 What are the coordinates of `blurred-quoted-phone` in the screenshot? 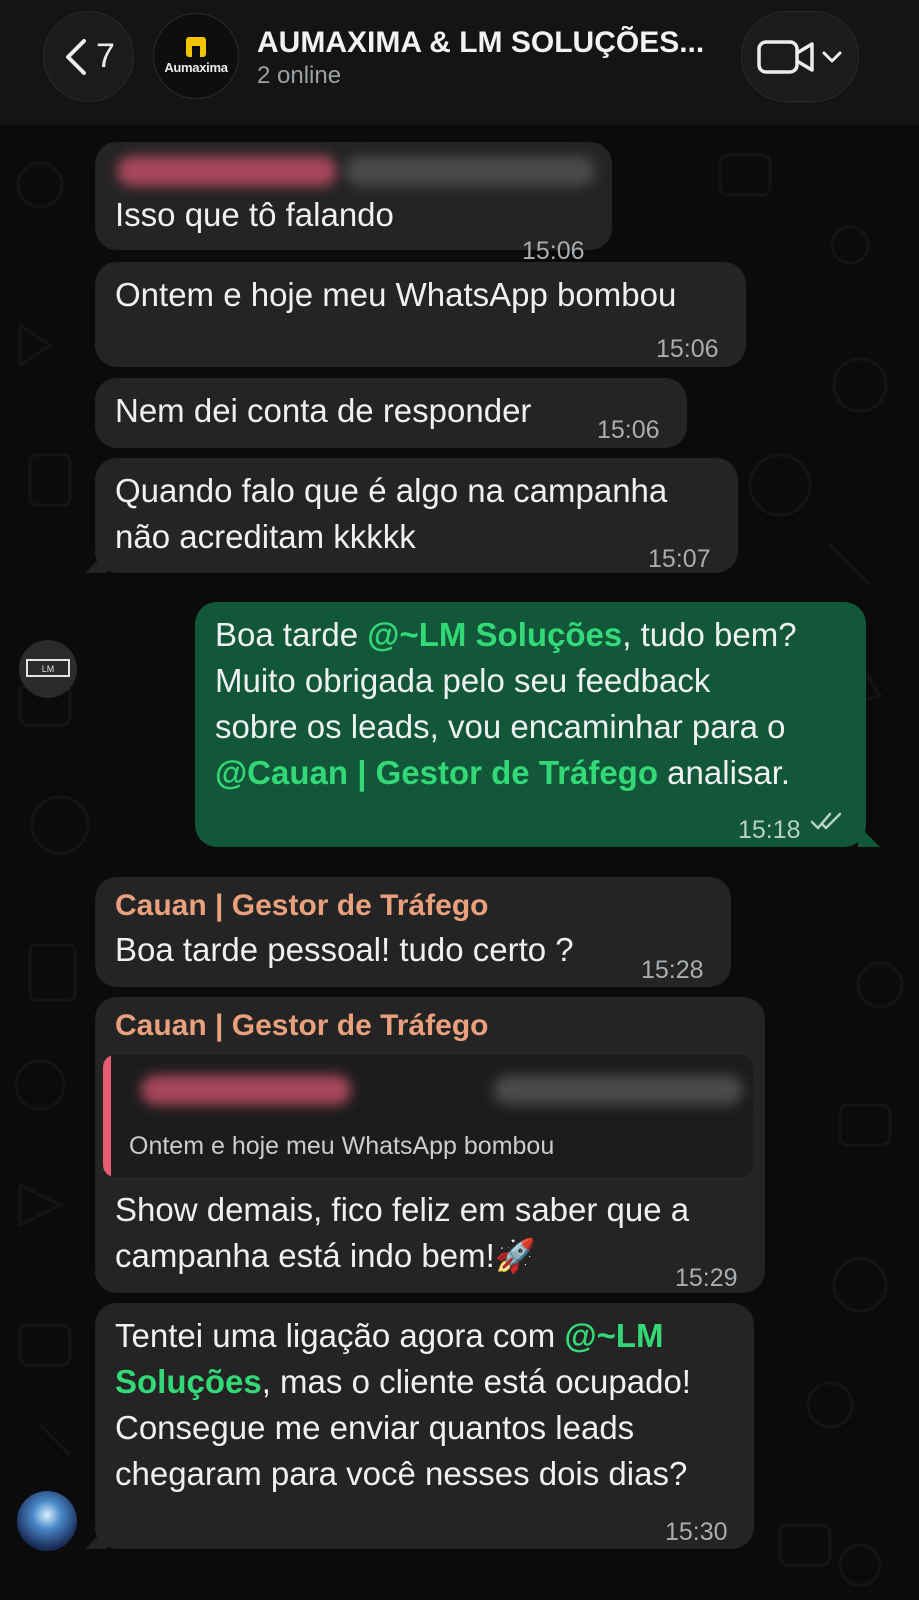 It's located at (618, 1090).